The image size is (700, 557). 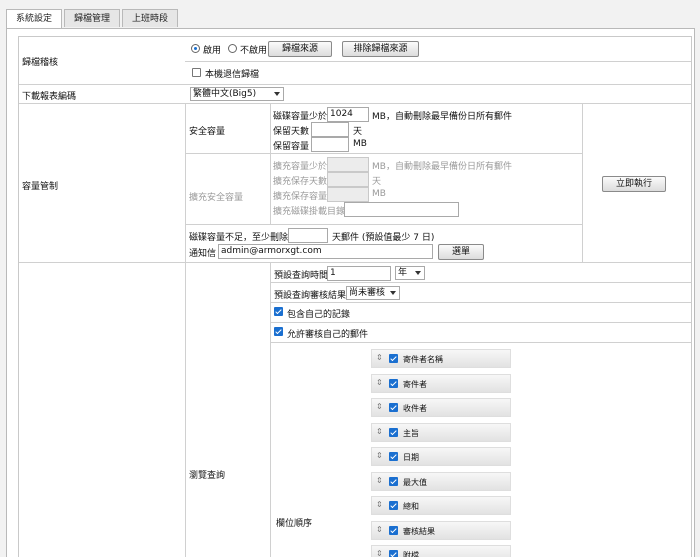 I want to click on ext-threshold-suffix: MB，自動刪除最早備份日所有郵件, so click(x=442, y=167).